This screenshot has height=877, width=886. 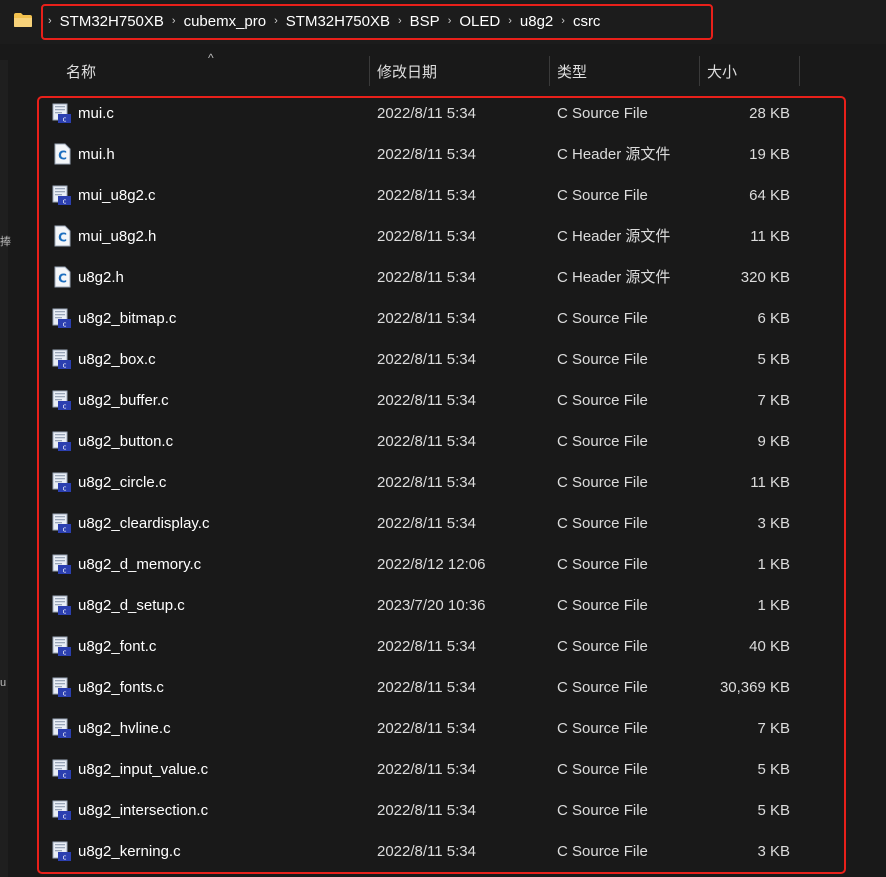 What do you see at coordinates (722, 71) in the screenshot?
I see `column-header-size: 大小` at bounding box center [722, 71].